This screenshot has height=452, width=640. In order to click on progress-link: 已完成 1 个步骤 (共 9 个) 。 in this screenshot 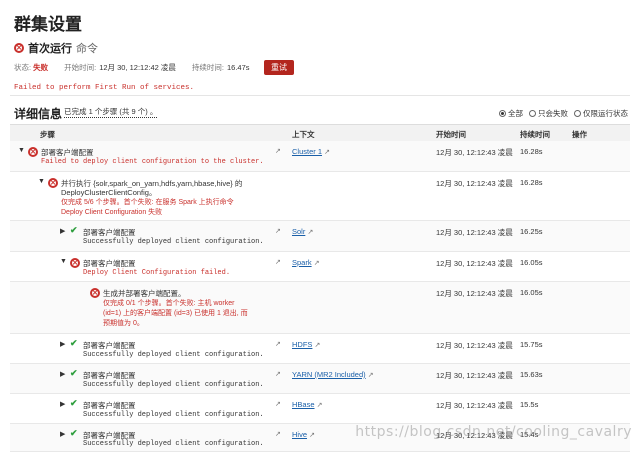, I will do `click(111, 112)`.